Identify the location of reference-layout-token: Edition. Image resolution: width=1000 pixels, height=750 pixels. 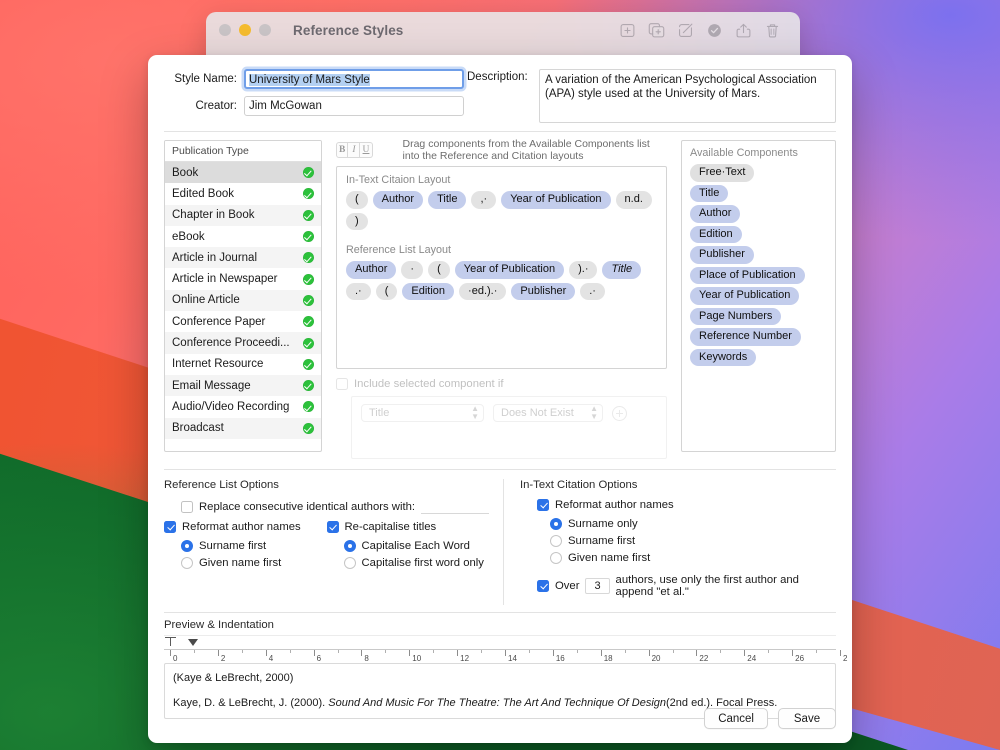
(428, 291).